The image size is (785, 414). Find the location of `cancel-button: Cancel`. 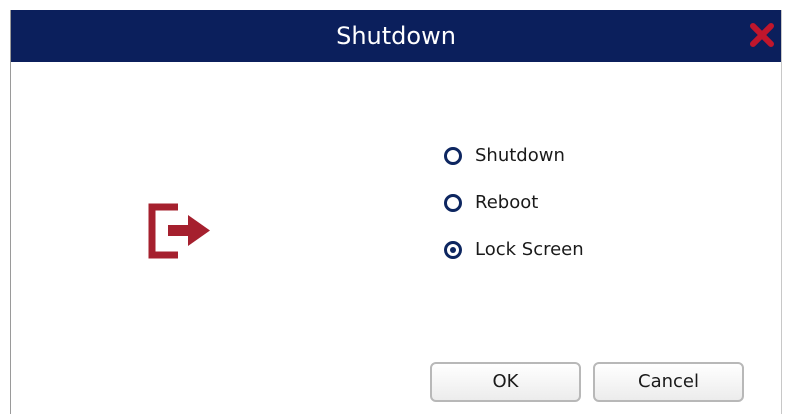

cancel-button: Cancel is located at coordinates (668, 382).